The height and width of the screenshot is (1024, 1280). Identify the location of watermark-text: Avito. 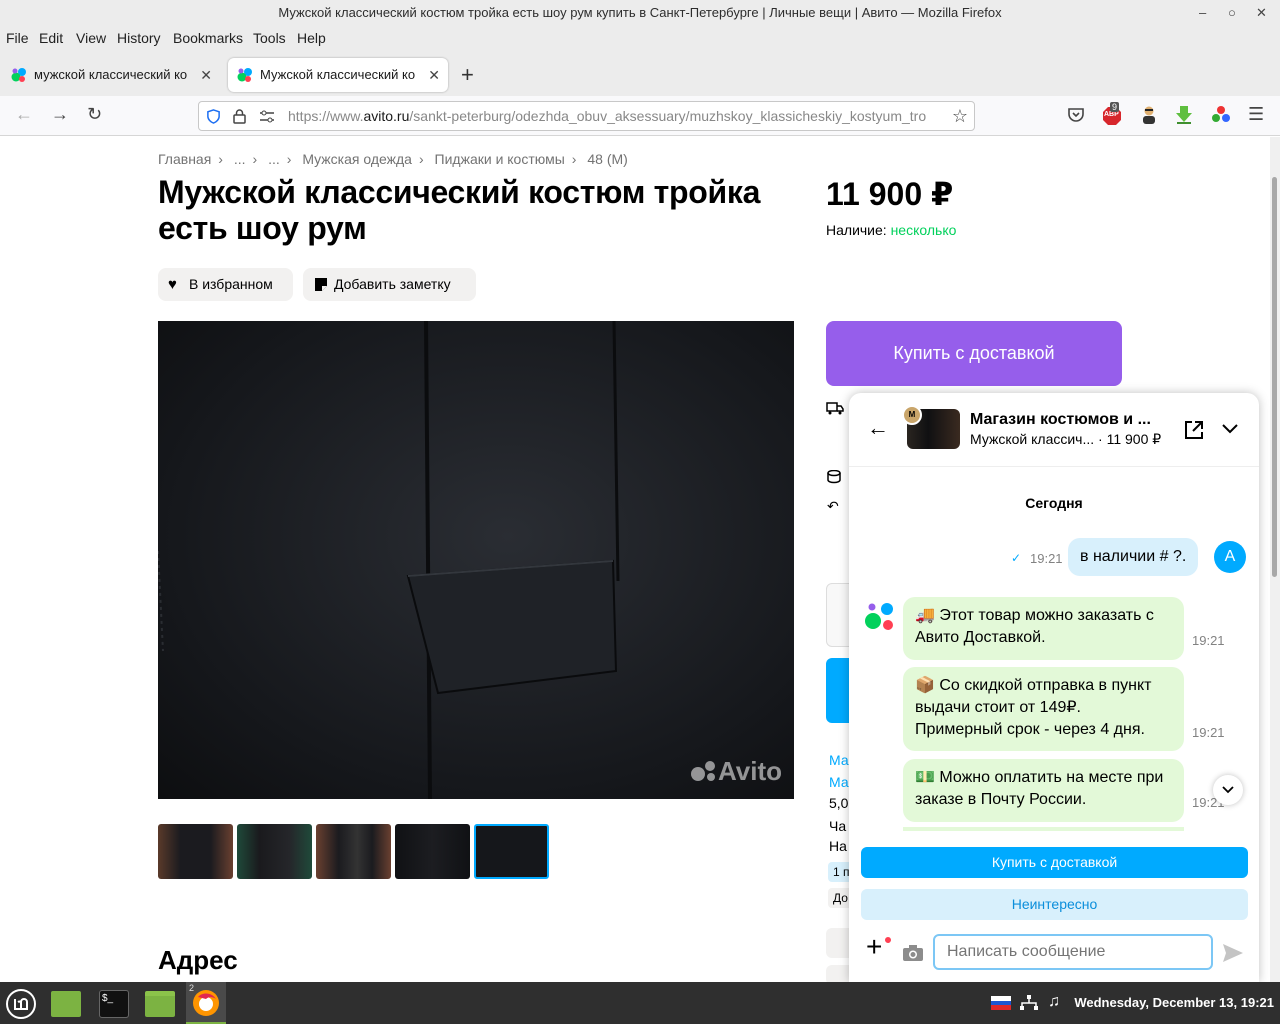
(749, 771).